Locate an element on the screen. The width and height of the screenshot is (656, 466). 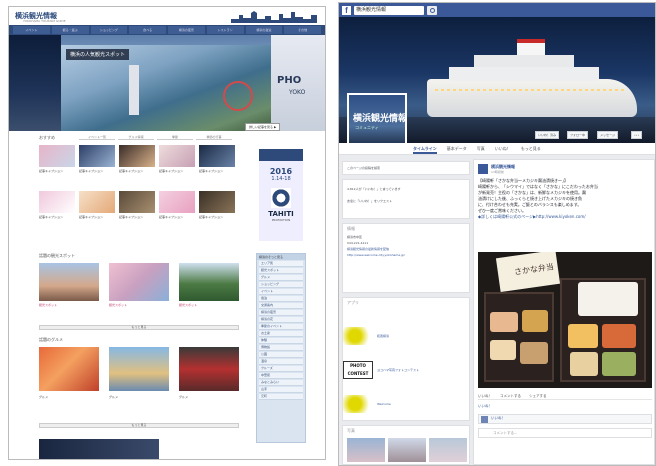
sidebar-item: 博物館 is located at coordinates (281, 348).